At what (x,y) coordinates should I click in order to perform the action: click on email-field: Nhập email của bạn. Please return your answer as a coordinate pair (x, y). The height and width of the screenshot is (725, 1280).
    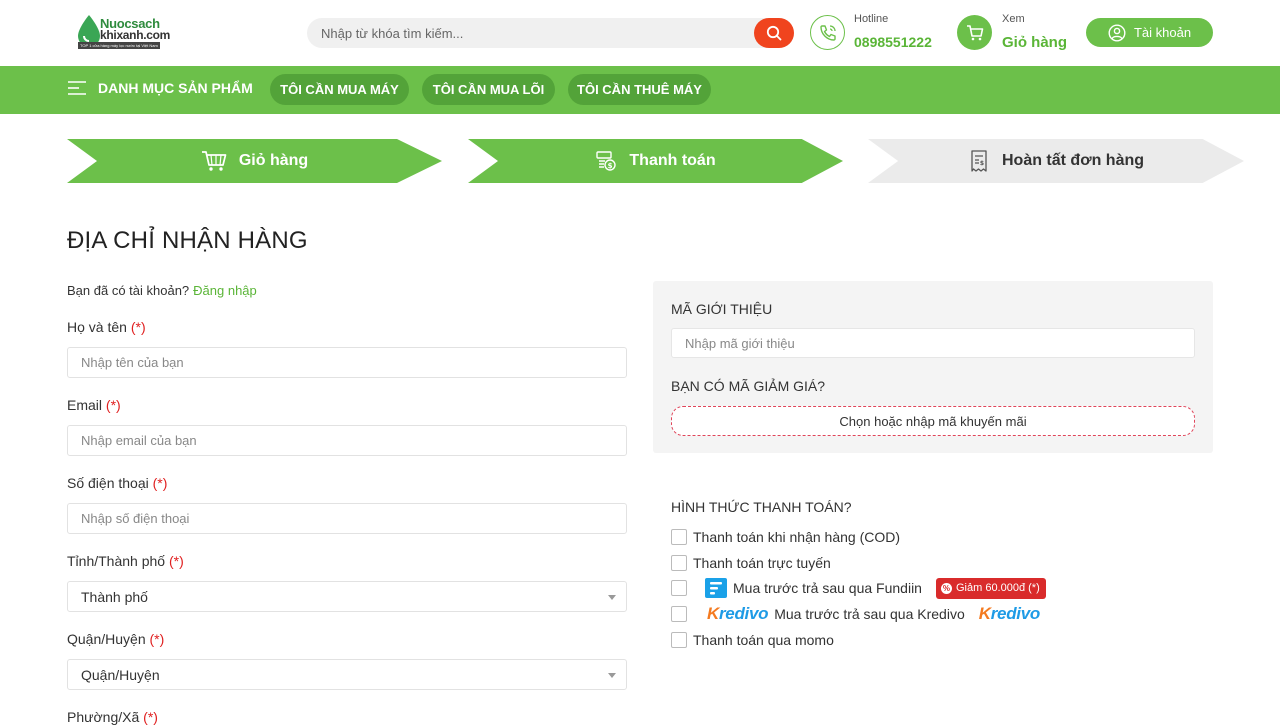
    Looking at the image, I should click on (347, 440).